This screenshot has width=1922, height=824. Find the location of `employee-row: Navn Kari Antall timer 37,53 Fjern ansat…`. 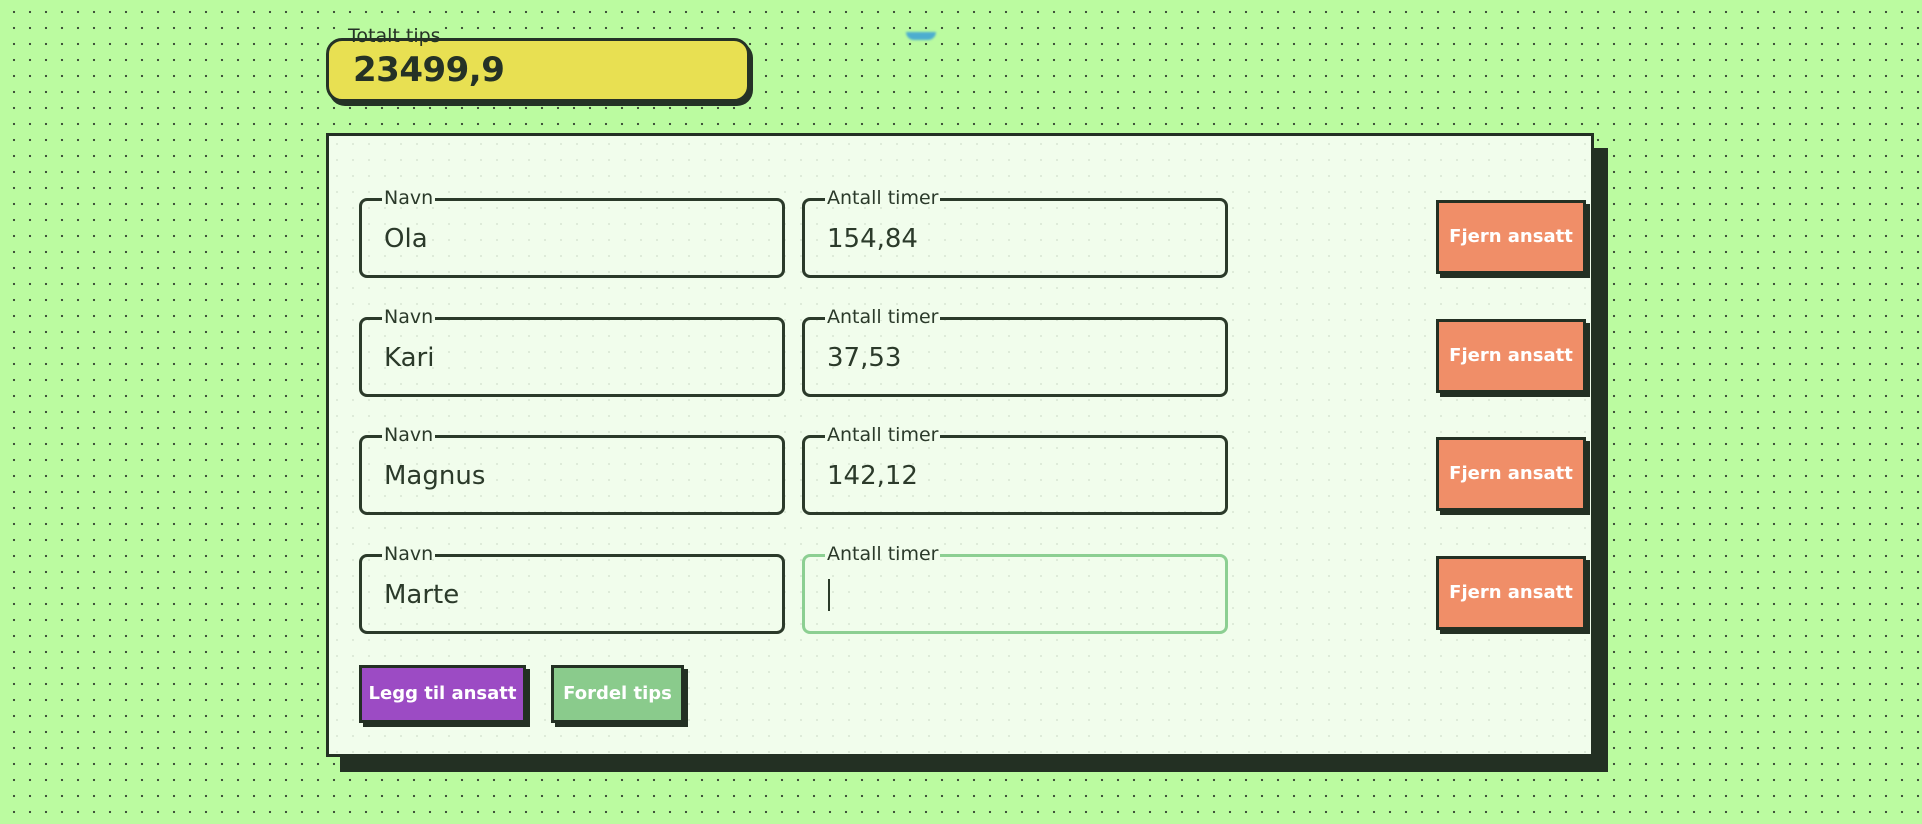

employee-row: Navn Kari Antall timer 37,53 Fjern ansat… is located at coordinates (972, 351).